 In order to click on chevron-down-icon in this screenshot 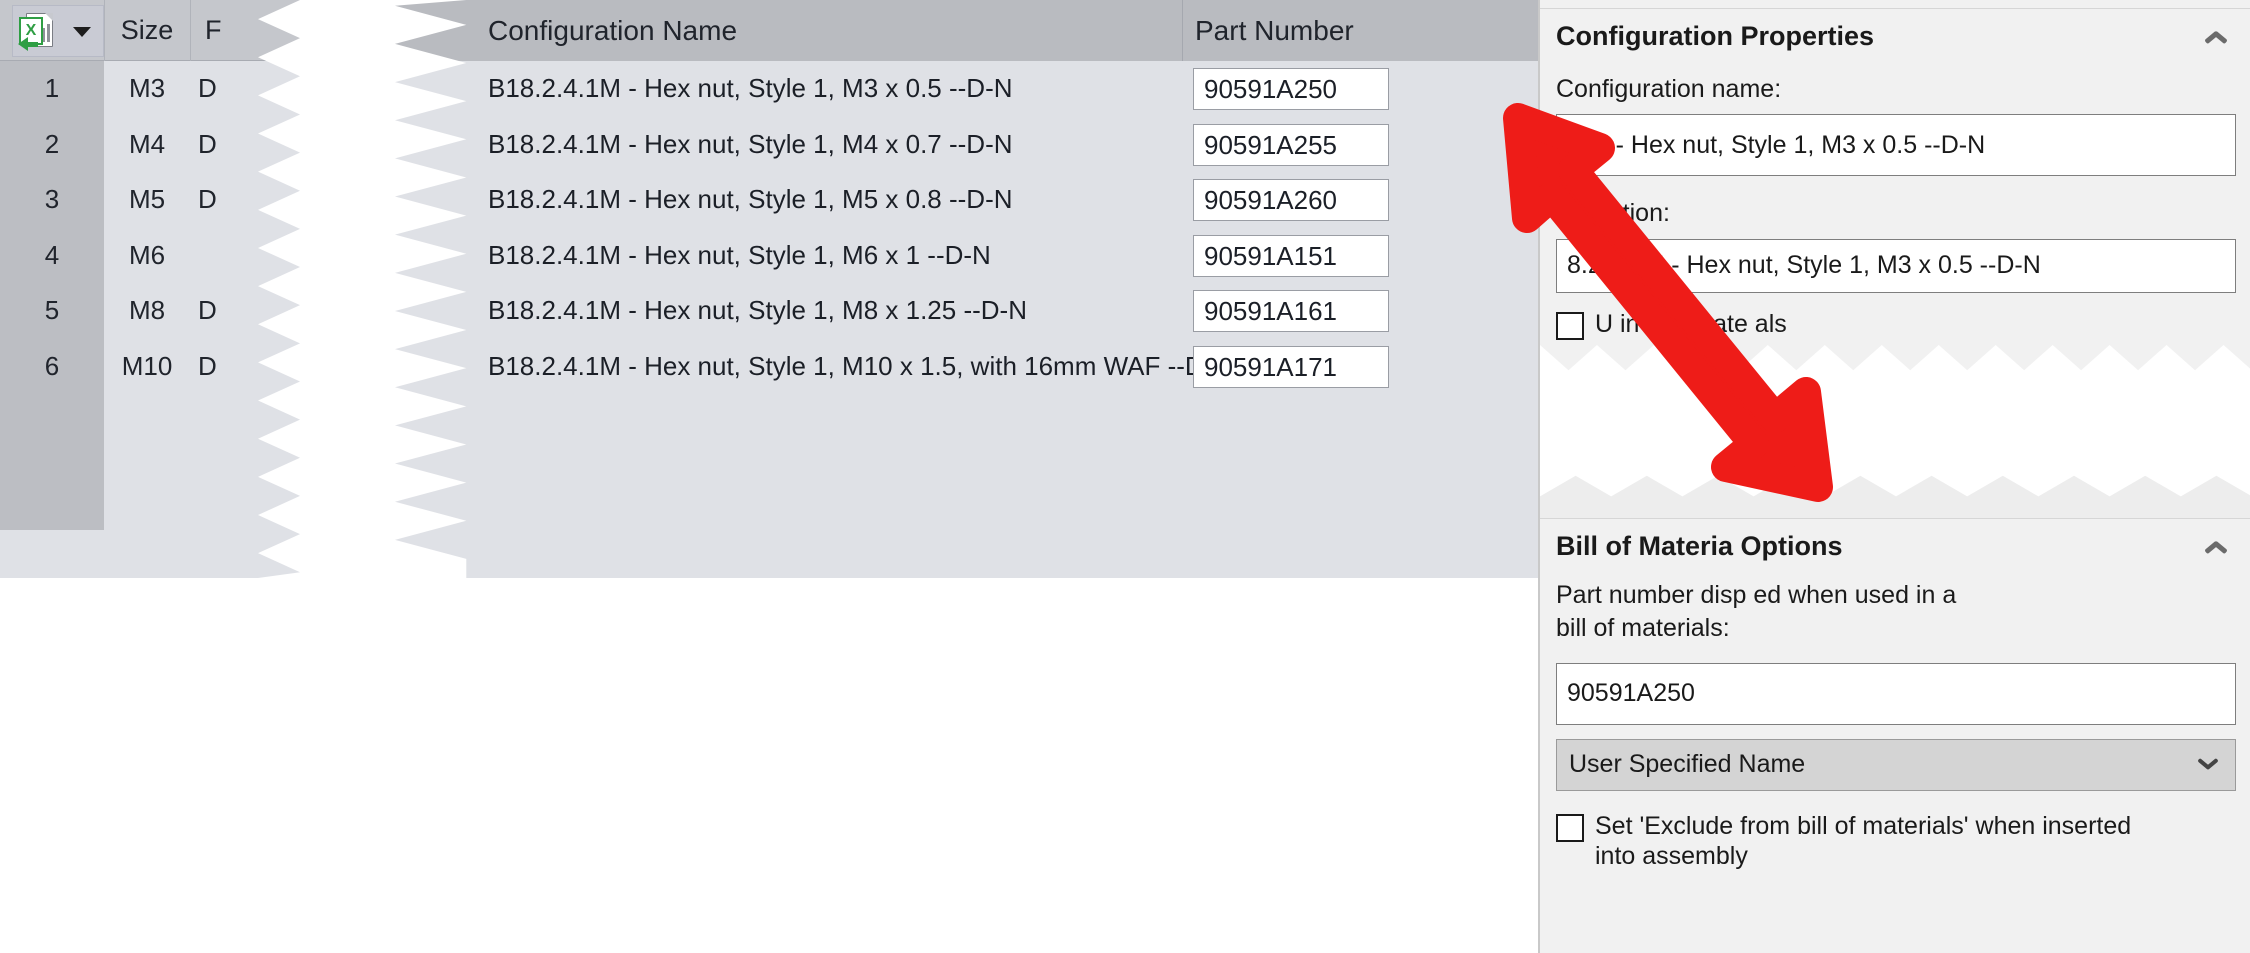, I will do `click(2209, 765)`.